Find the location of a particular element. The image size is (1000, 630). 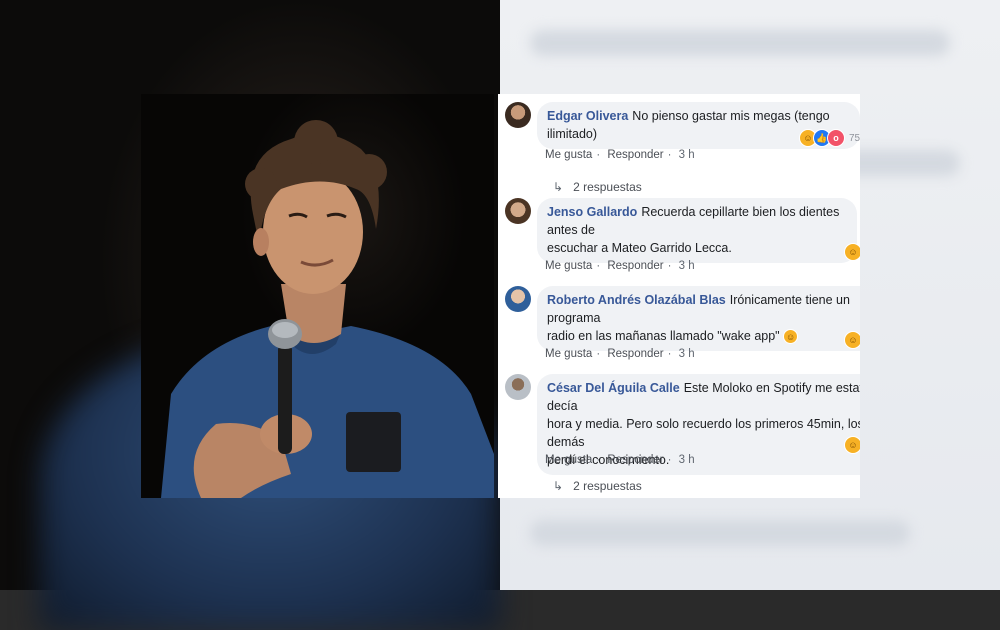

comment-text-line: escuchar a Mateo Garrido Lecca. is located at coordinates (639, 248).